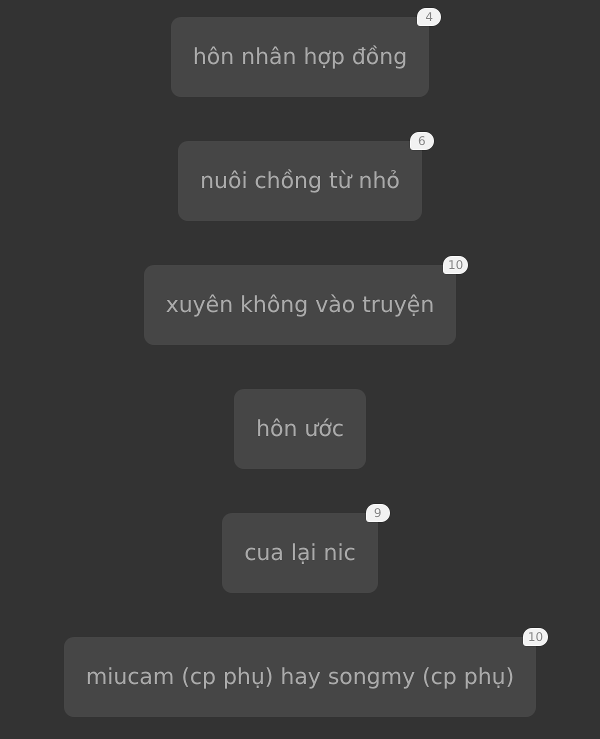  Describe the element at coordinates (300, 429) in the screenshot. I see `answer-option: hôn ước` at that location.